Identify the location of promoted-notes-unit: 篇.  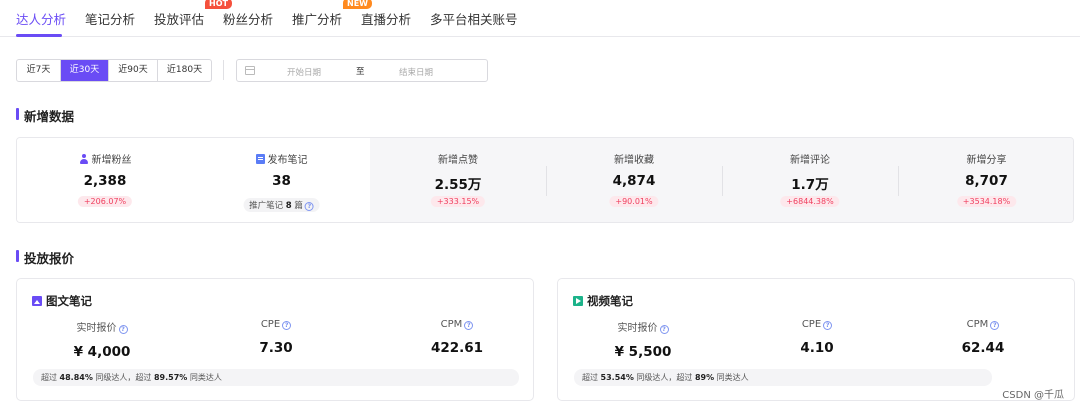
(298, 206).